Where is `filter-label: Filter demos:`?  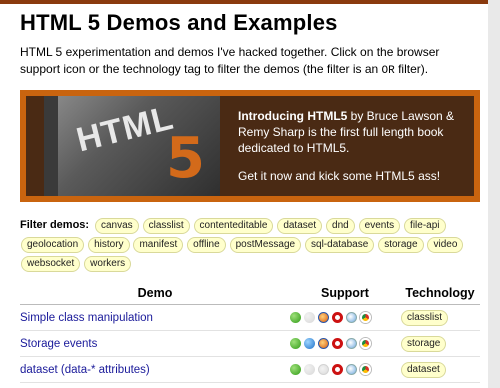
filter-label: Filter demos: is located at coordinates (55, 225).